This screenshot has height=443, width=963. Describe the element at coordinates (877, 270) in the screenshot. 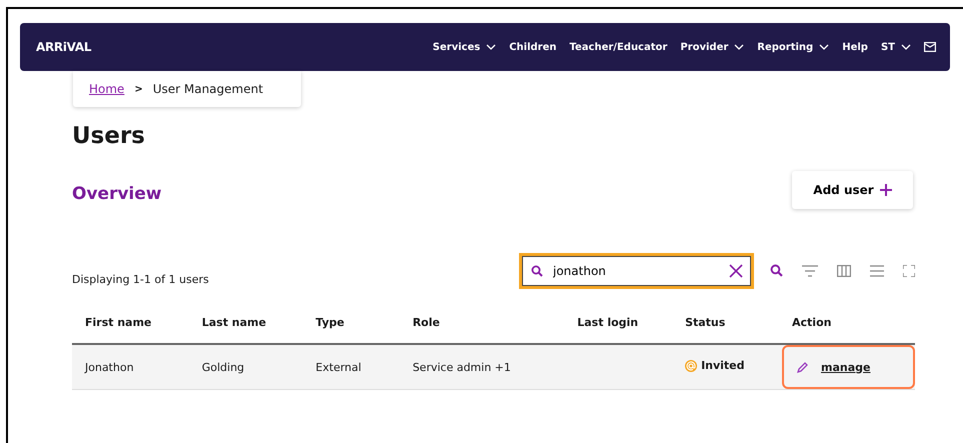

I see `density-icon` at that location.